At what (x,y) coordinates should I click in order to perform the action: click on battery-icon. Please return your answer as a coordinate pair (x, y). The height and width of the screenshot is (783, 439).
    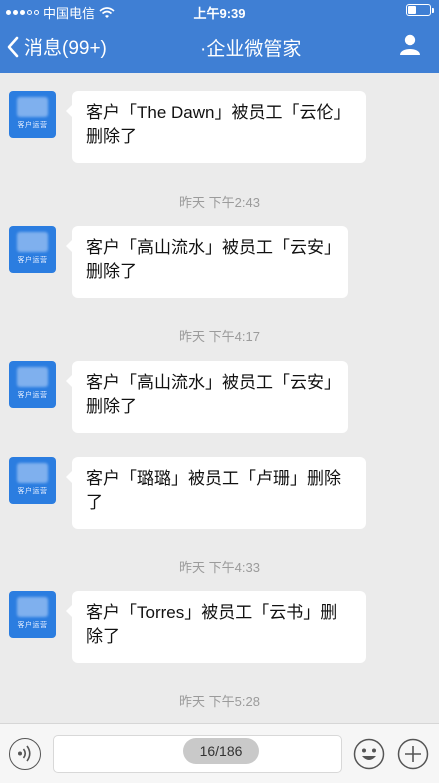
    Looking at the image, I should click on (420, 10).